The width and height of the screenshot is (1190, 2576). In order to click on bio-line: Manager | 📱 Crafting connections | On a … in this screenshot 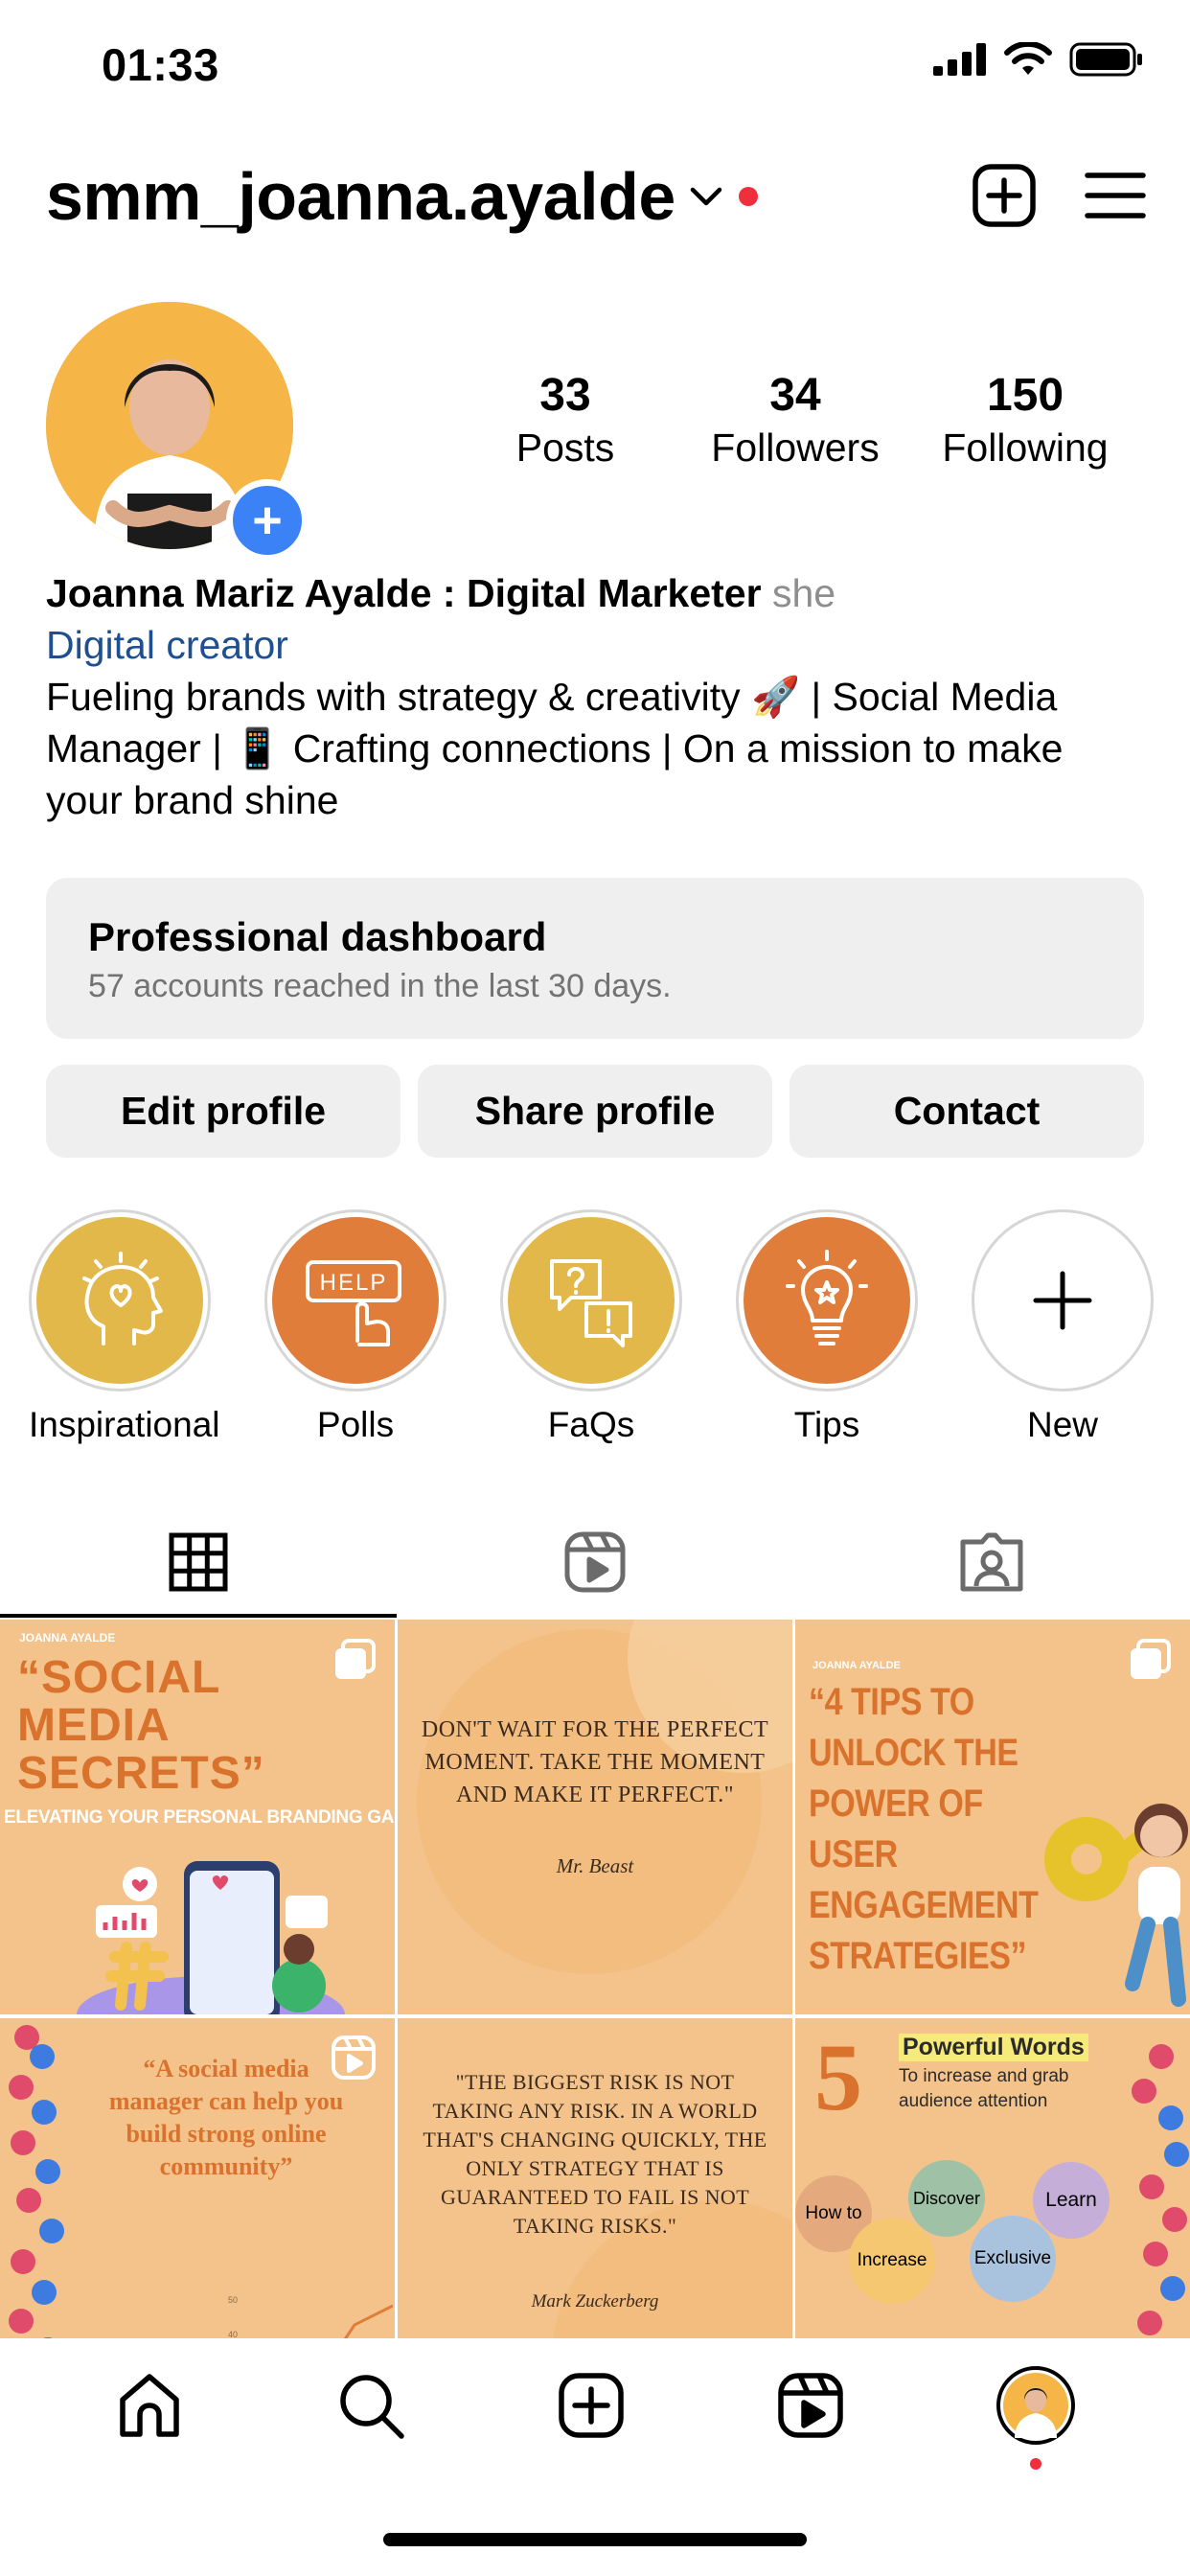, I will do `click(555, 748)`.